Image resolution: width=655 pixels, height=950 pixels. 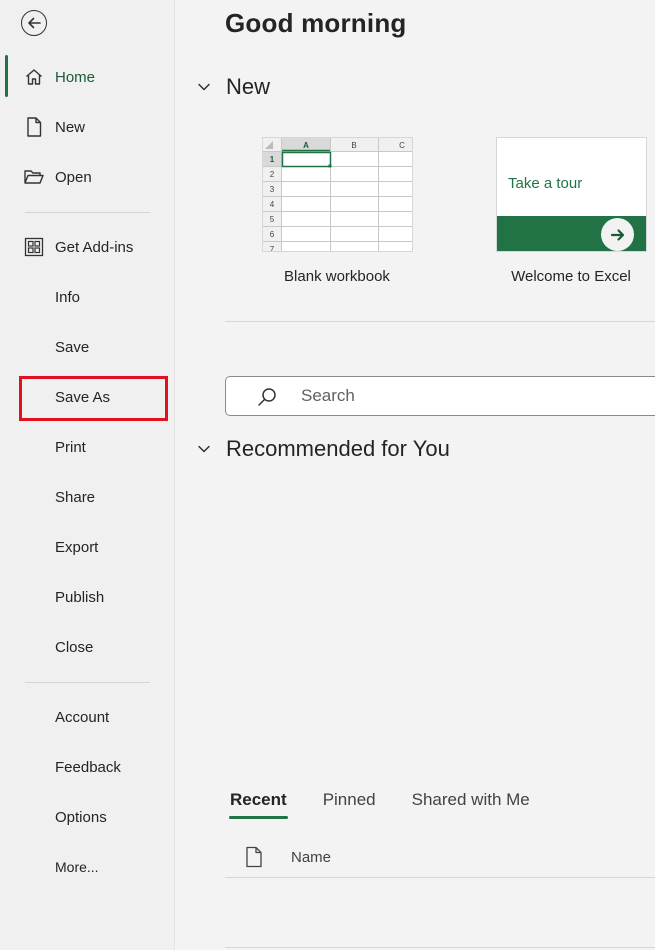 What do you see at coordinates (272, 159) in the screenshot?
I see `row-header-1: 1` at bounding box center [272, 159].